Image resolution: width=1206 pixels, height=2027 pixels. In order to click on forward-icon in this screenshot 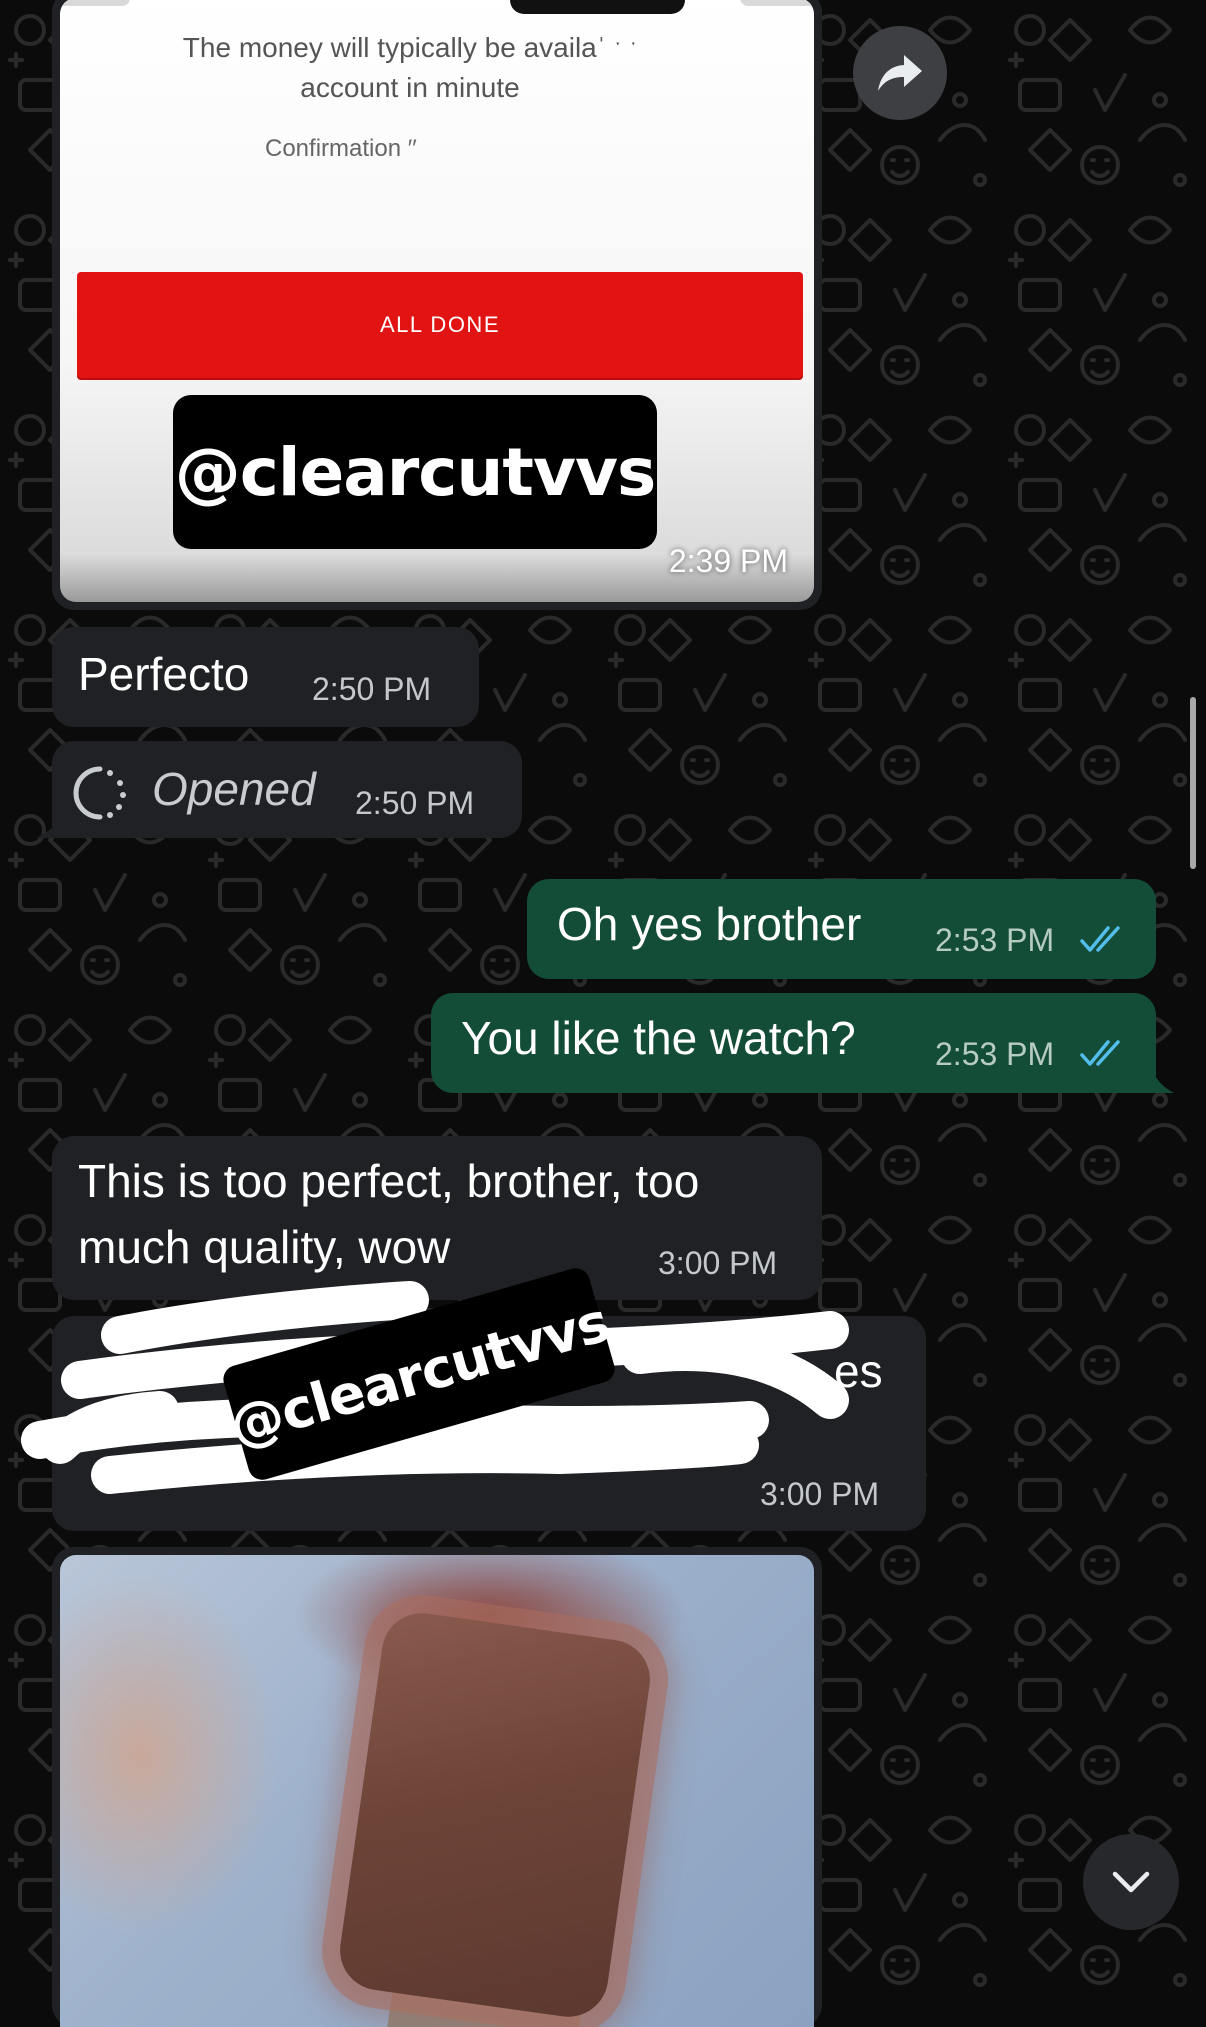, I will do `click(900, 73)`.